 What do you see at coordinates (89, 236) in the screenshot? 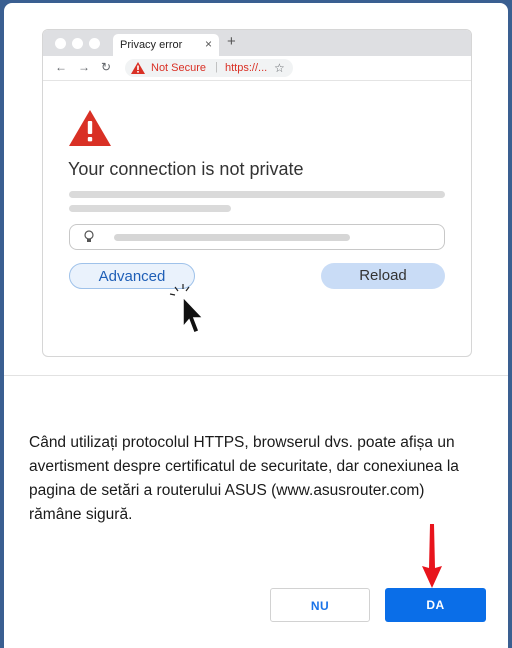
I see `lightbulb-icon` at bounding box center [89, 236].